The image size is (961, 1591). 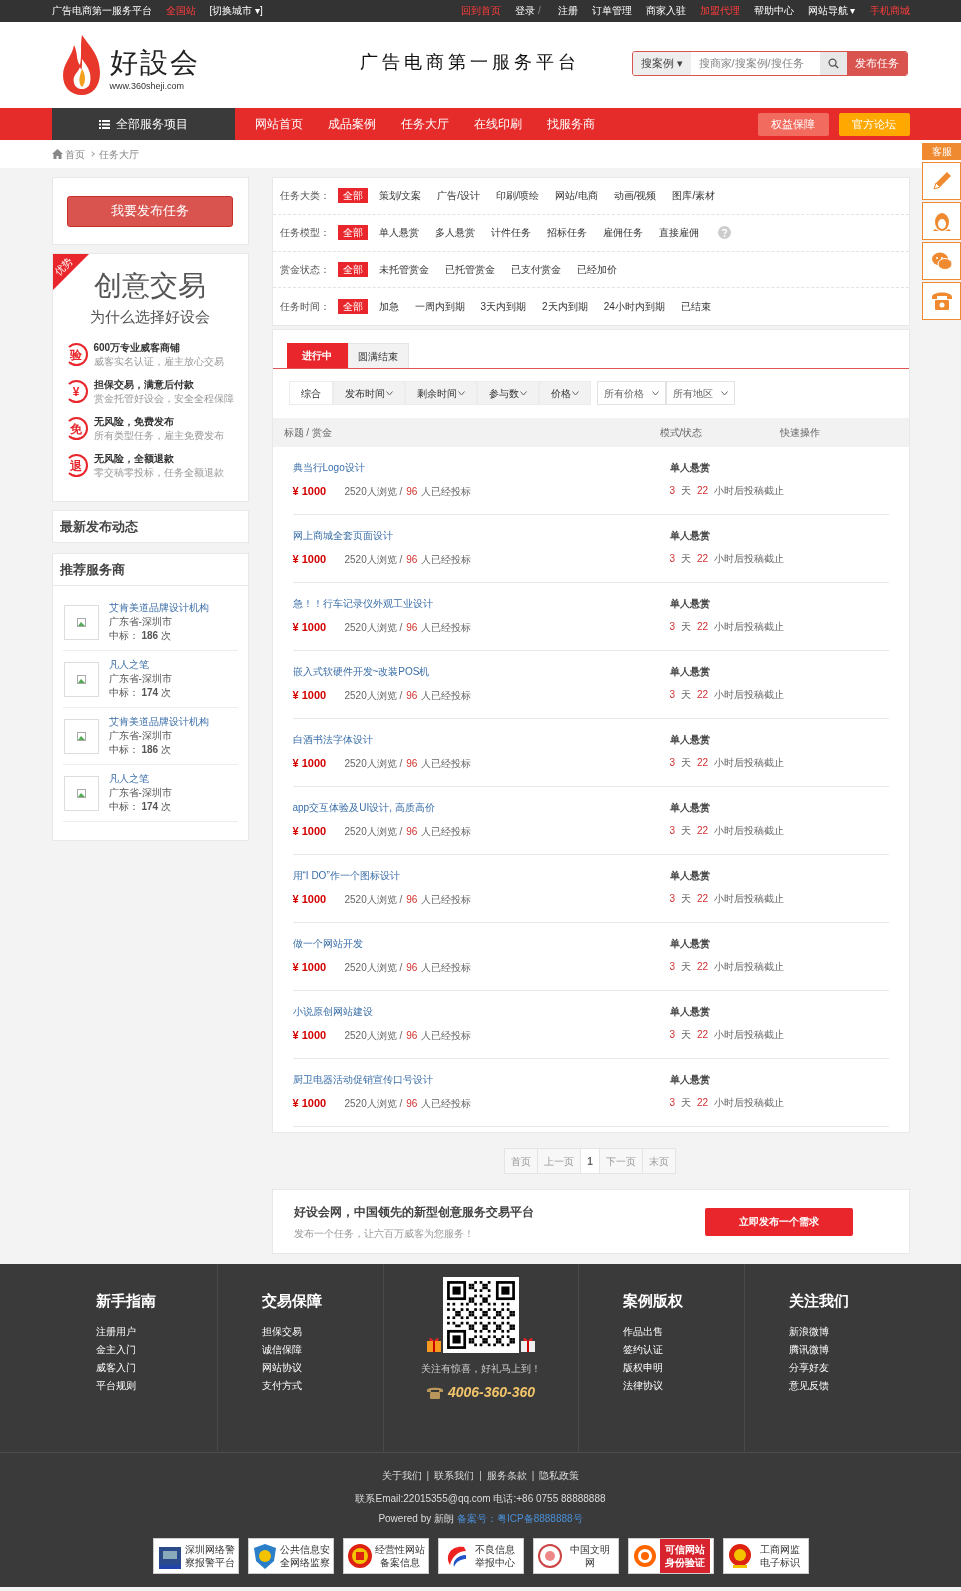 What do you see at coordinates (180, 11) in the screenshot?
I see `top-link: 全国站` at bounding box center [180, 11].